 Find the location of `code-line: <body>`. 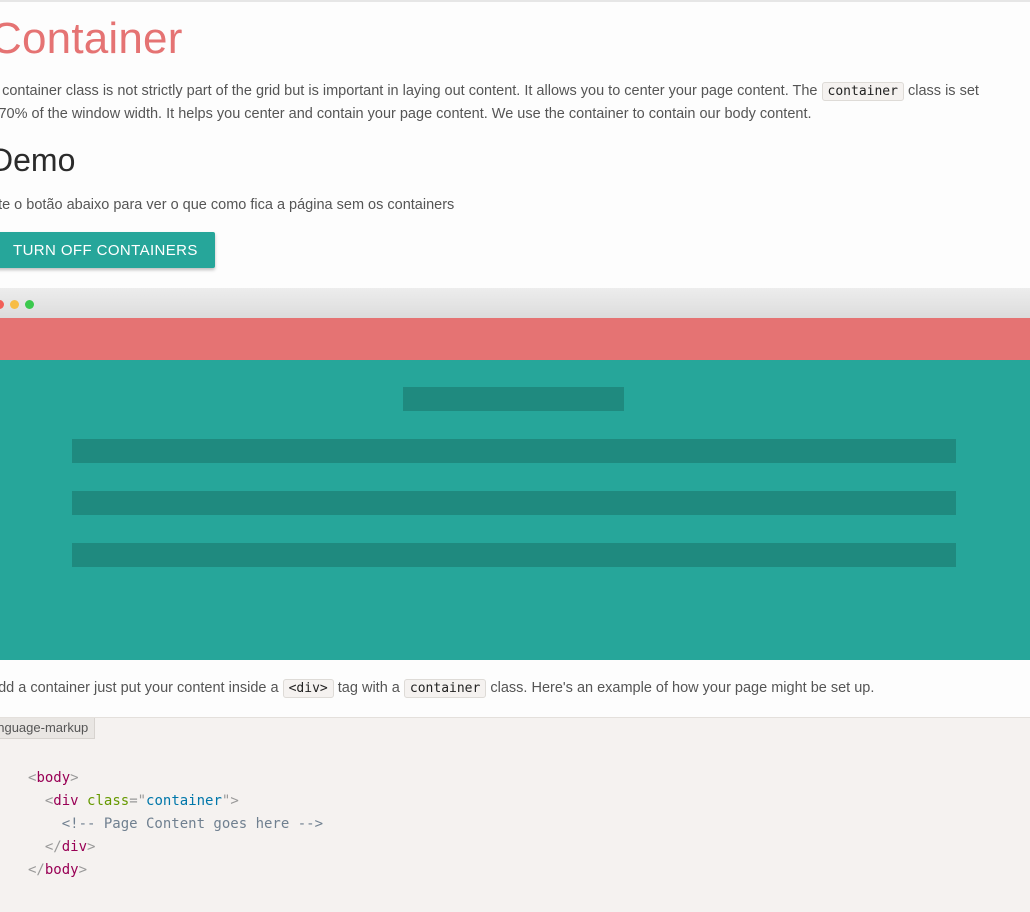

code-line: <body> is located at coordinates (53, 778).